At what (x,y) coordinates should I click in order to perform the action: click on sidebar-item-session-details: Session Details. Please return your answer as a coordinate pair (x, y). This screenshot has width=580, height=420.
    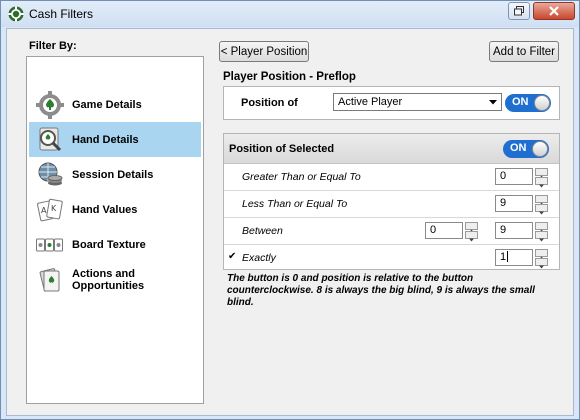
    Looking at the image, I should click on (115, 174).